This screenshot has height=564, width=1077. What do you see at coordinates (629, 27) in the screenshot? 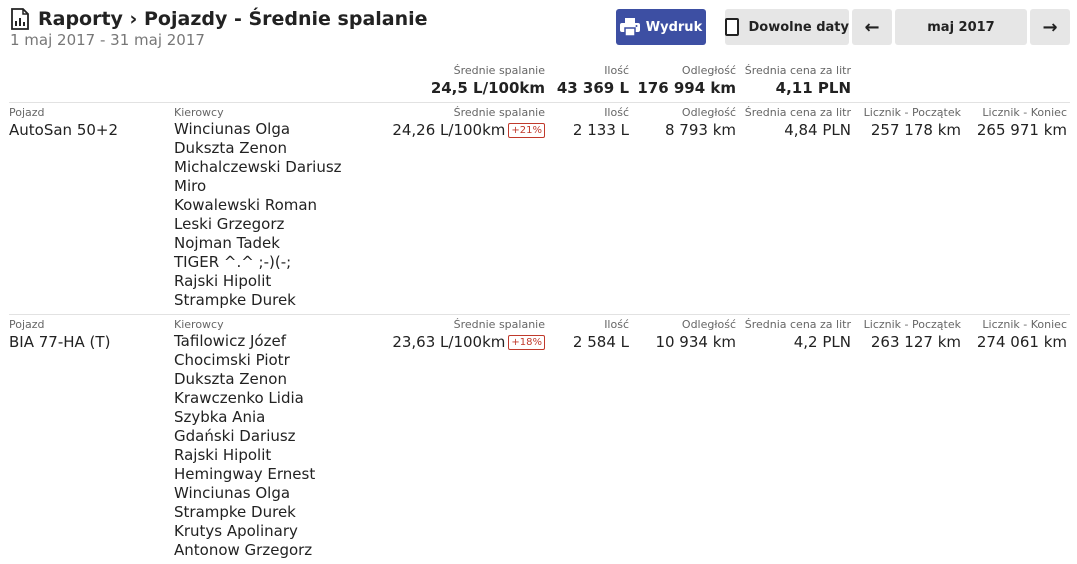
I see `printer-icon` at bounding box center [629, 27].